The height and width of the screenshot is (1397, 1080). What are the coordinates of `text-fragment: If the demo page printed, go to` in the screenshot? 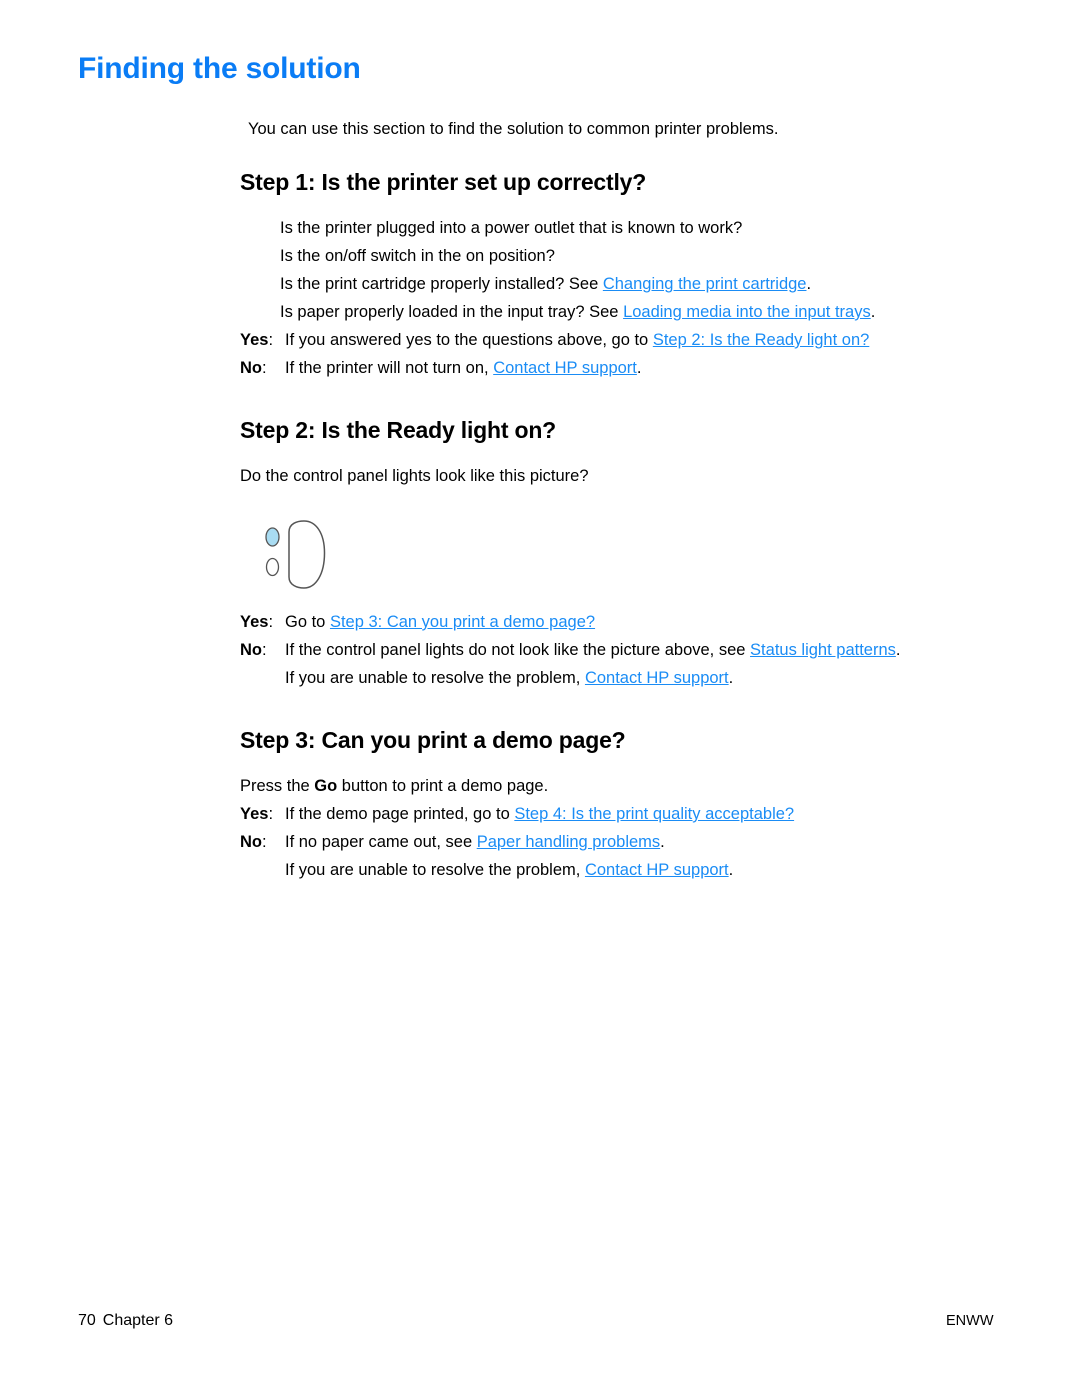 It's located at (400, 814).